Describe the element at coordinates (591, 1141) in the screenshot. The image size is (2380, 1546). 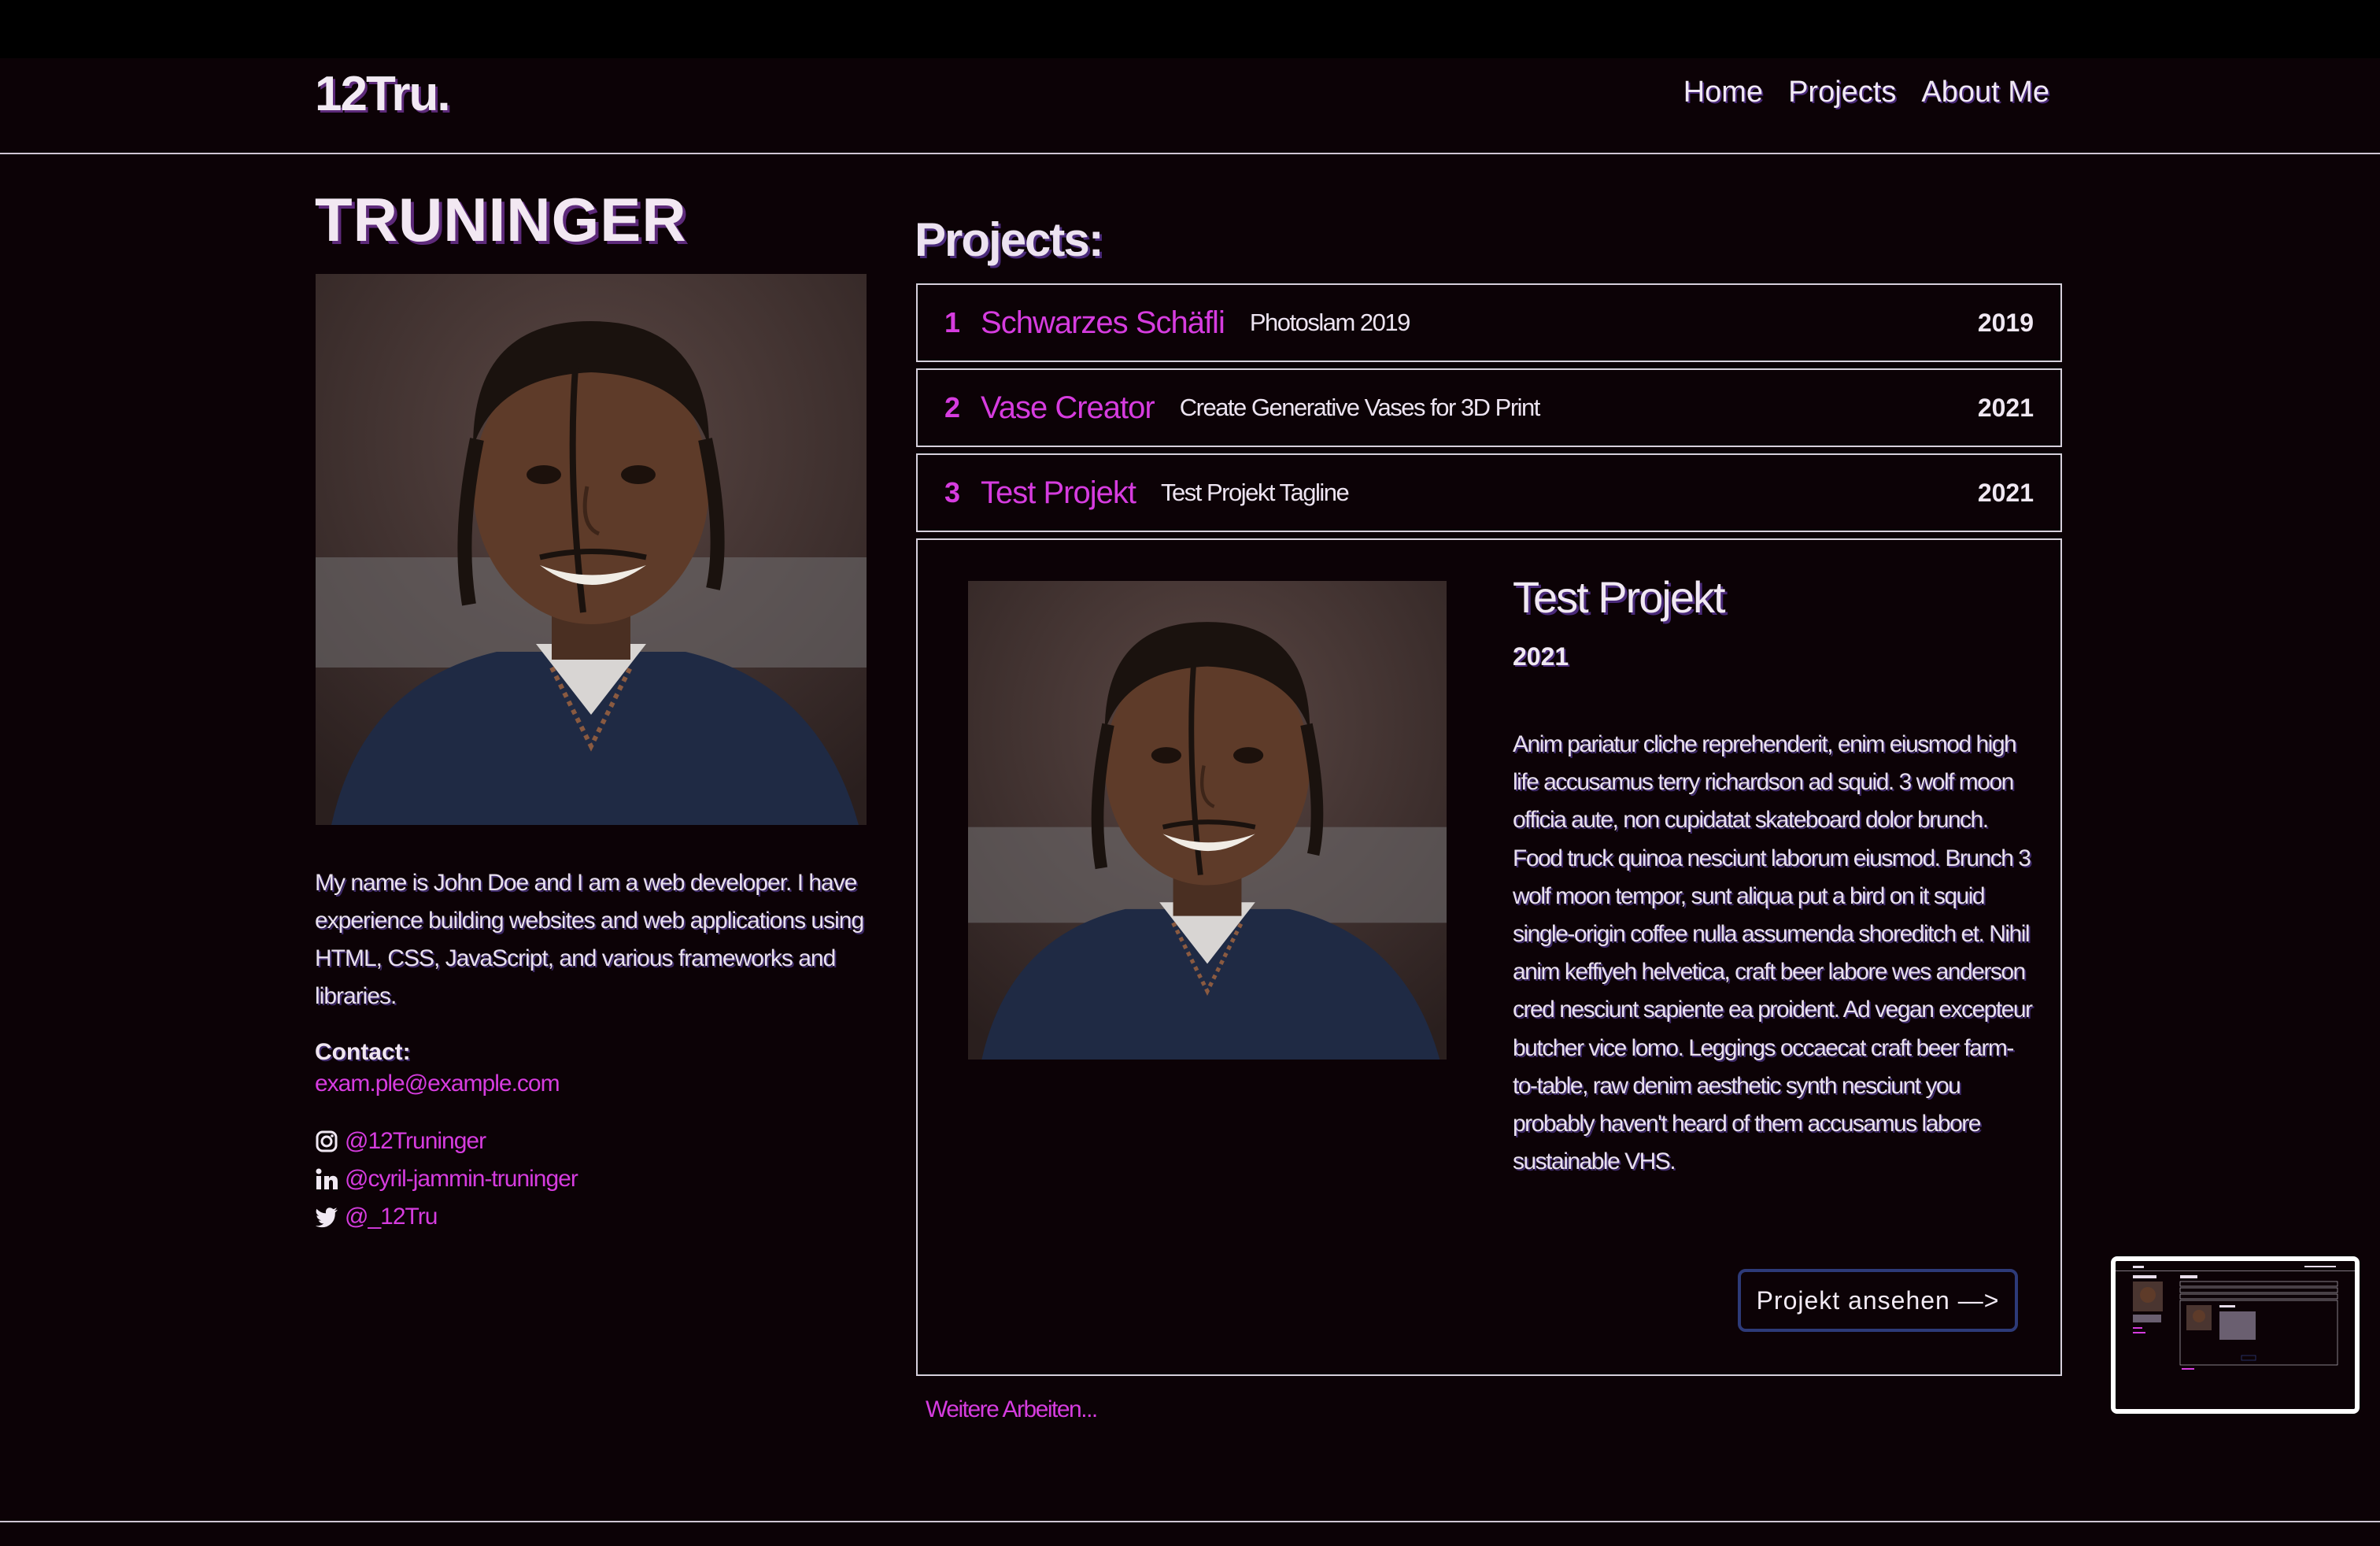
I see `social-instagram: @12Truninger` at that location.